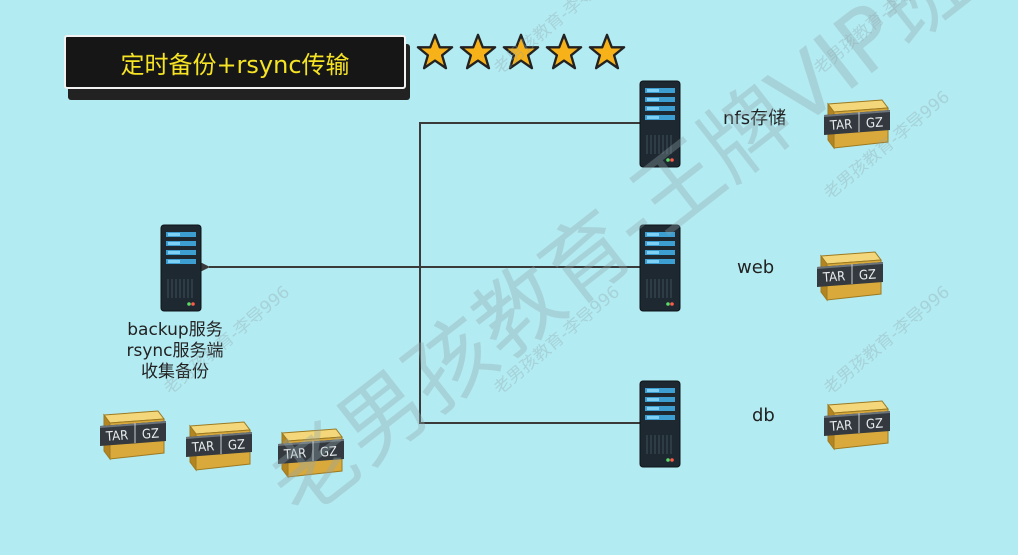 This screenshot has height=555, width=1018. Describe the element at coordinates (175, 330) in the screenshot. I see `backup-label-line: backup服务` at that location.